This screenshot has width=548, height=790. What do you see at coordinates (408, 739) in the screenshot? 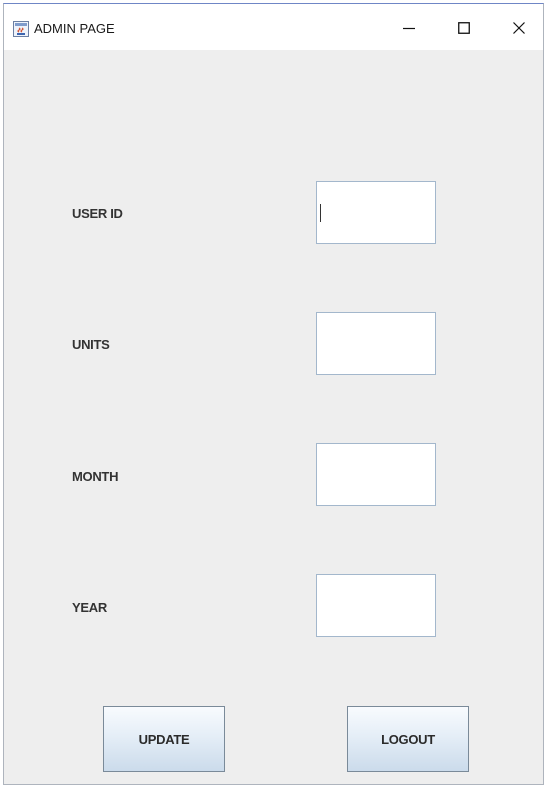
I see `logout-button: LOGOUT` at bounding box center [408, 739].